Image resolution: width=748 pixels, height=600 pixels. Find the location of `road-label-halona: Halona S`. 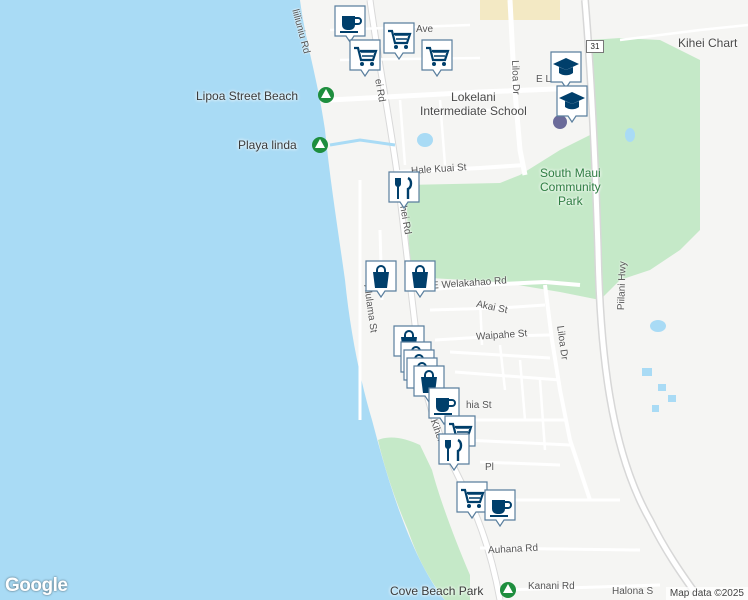

road-label-halona: Halona S is located at coordinates (633, 591).